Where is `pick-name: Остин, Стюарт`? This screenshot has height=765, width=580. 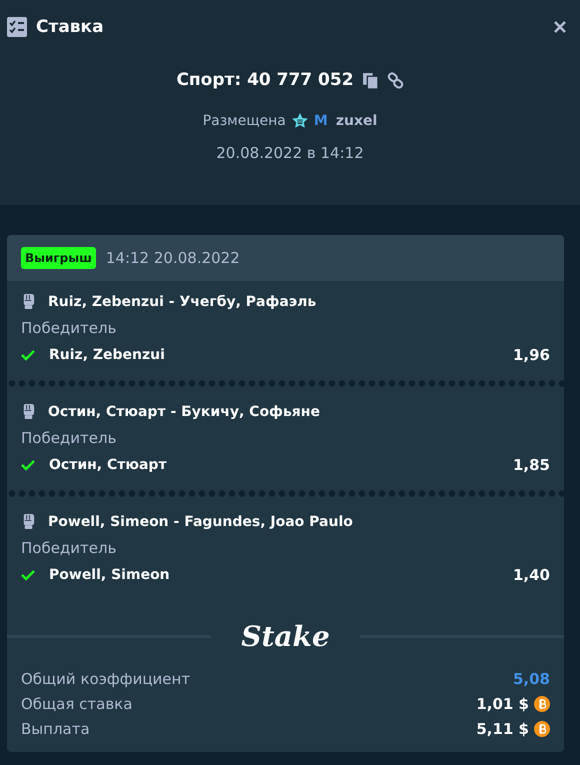
pick-name: Остин, Стюарт is located at coordinates (108, 465).